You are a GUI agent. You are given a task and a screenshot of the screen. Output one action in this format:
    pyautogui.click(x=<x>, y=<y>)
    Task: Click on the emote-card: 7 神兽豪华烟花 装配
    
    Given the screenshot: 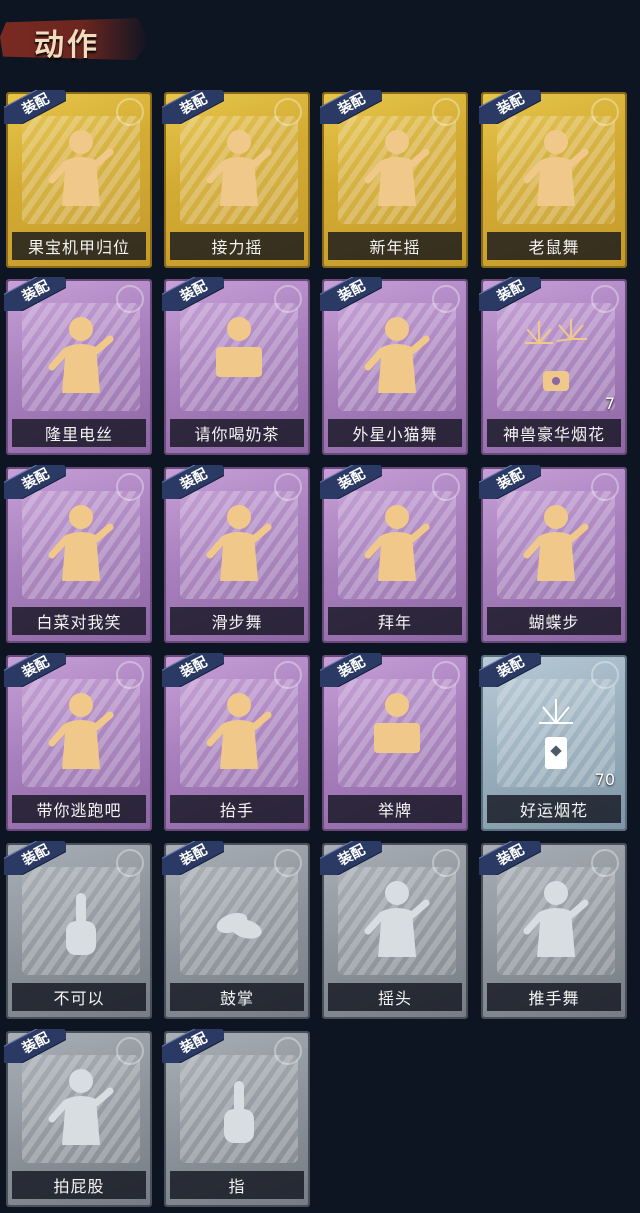 What is the action you would take?
    pyautogui.click(x=553, y=366)
    